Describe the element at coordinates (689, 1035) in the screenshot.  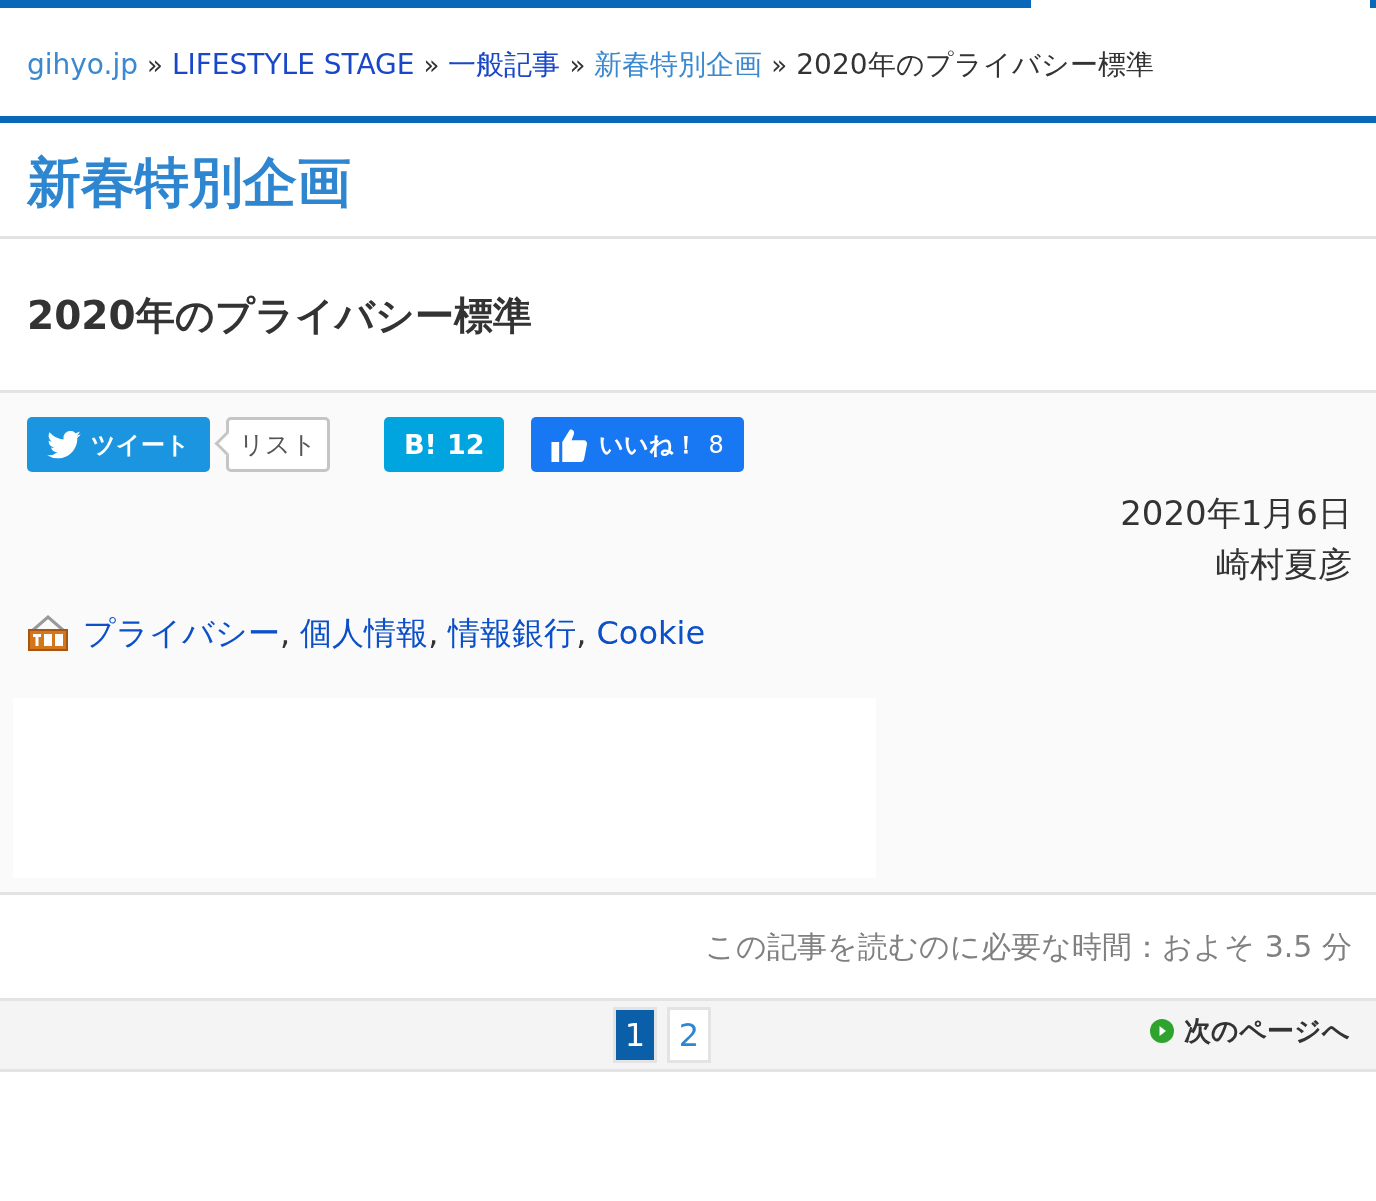
I see `page-number: 2` at that location.